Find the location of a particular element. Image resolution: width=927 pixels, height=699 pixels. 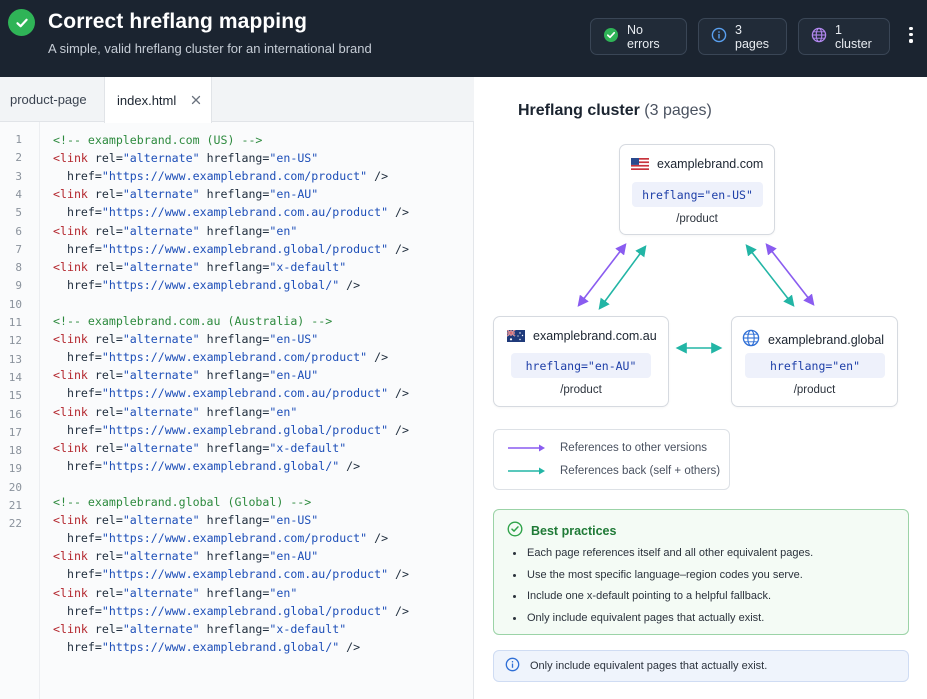

node-global-domain: examplebrand.global is located at coordinates (813, 339).